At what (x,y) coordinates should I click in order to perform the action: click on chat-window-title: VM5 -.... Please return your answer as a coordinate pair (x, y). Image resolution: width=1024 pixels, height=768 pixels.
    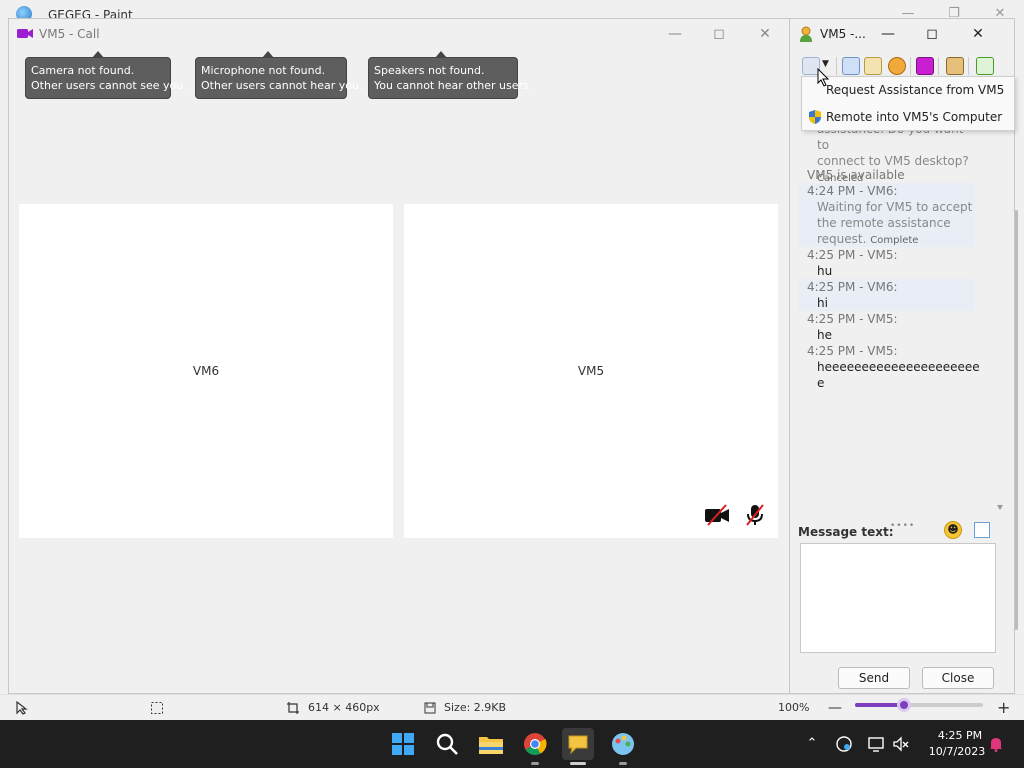
    Looking at the image, I should click on (843, 34).